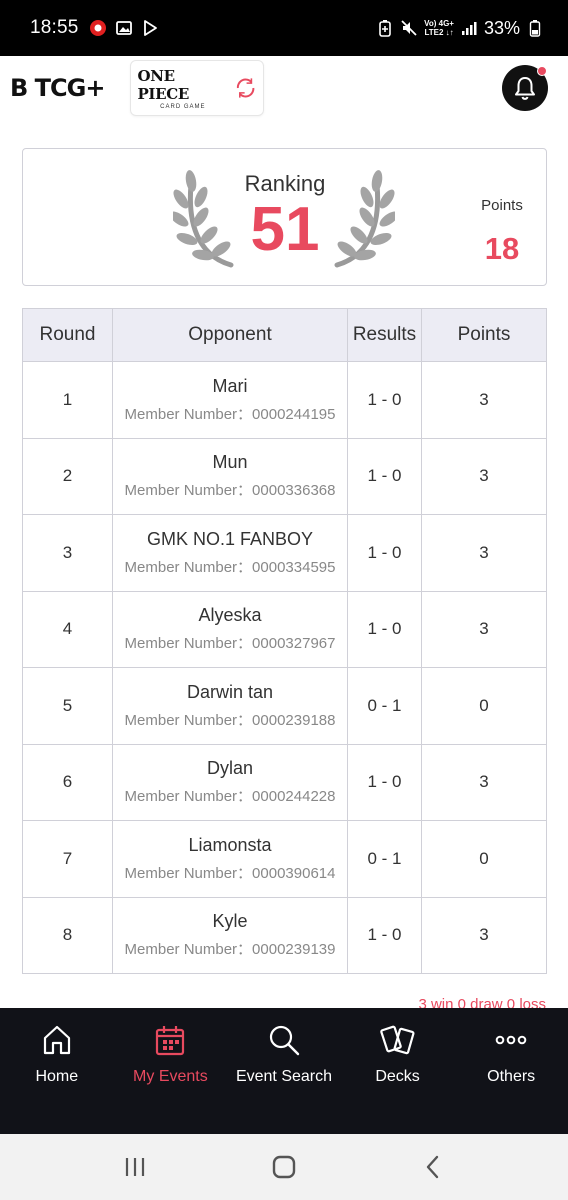 The height and width of the screenshot is (1200, 568). I want to click on round-cell: 3, so click(67, 553).